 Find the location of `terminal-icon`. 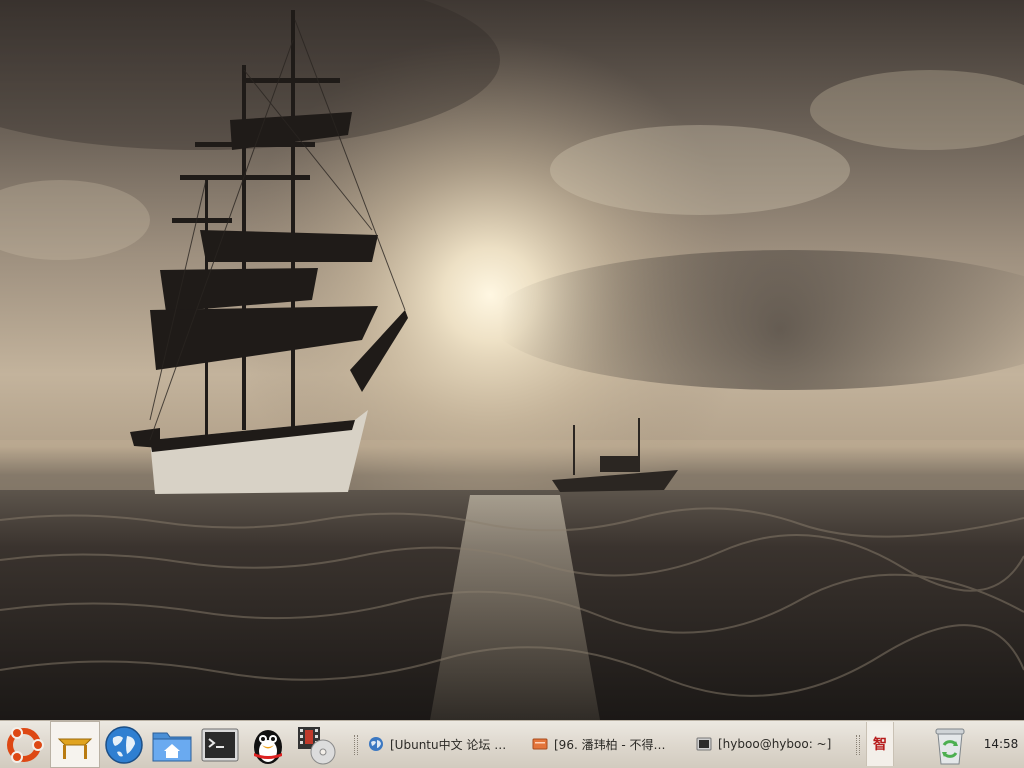

terminal-icon is located at coordinates (220, 744).